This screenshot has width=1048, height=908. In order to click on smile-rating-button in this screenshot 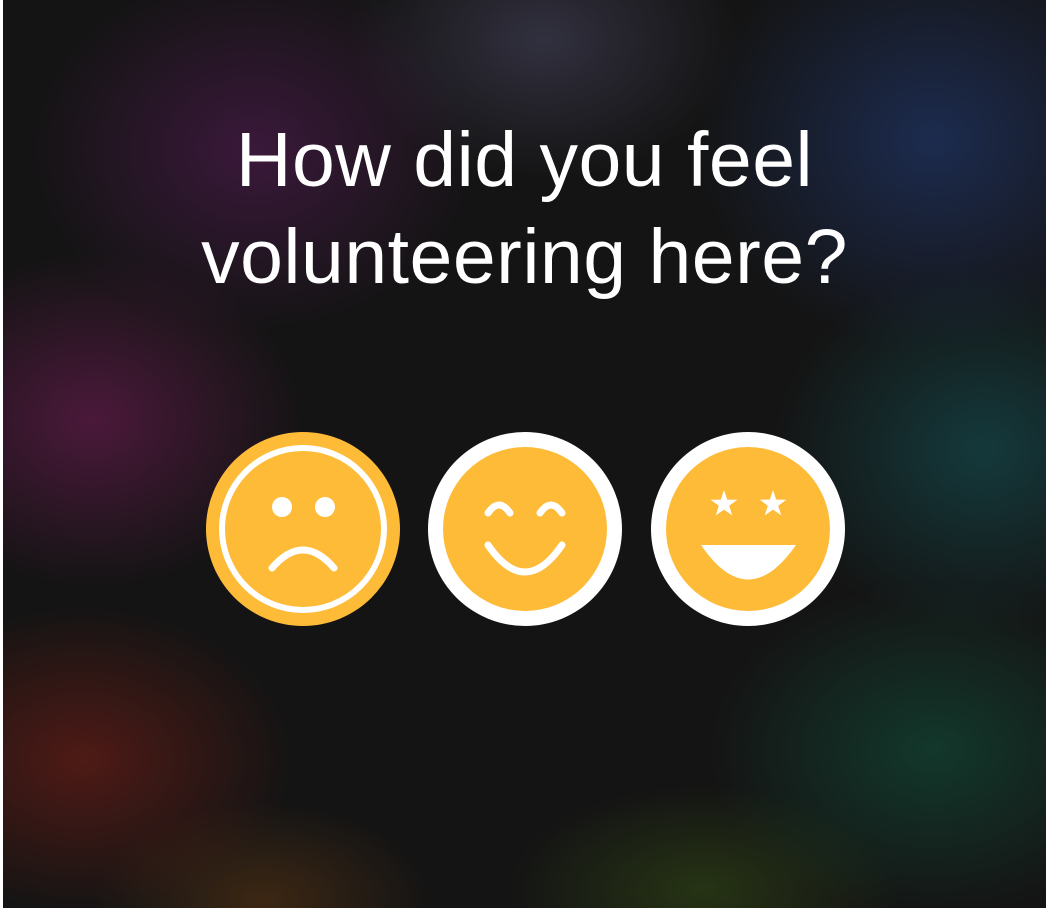, I will do `click(525, 529)`.